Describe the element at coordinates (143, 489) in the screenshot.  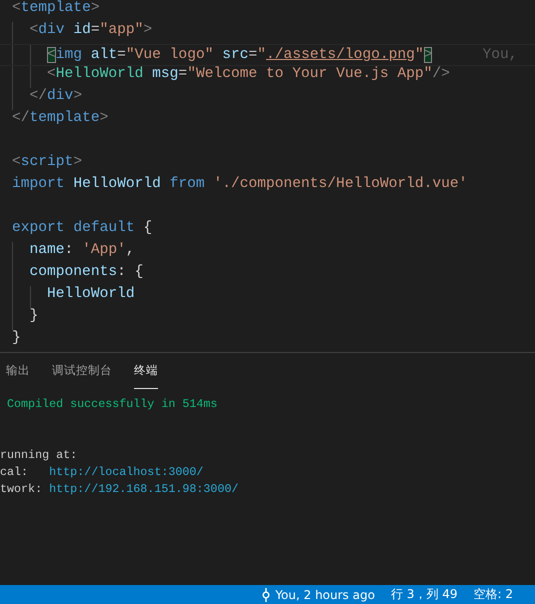
I see `url-link: http://192.168.151.98:3000/` at that location.